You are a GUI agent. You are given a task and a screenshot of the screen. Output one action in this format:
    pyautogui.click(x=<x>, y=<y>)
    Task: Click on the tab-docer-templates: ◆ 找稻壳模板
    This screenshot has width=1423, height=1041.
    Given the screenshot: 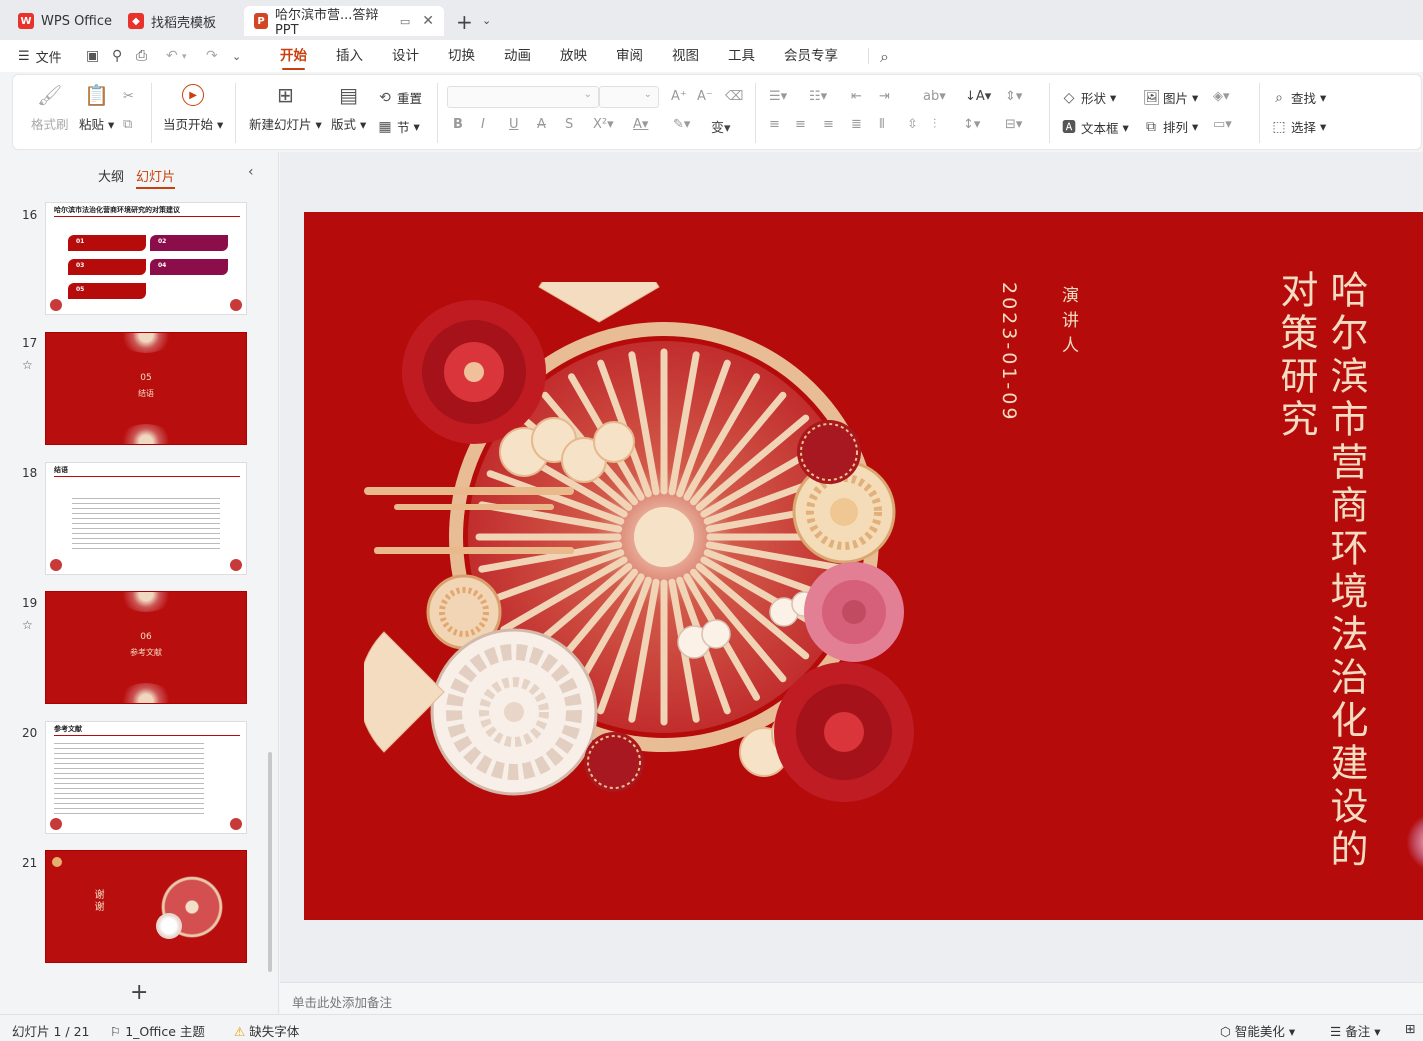 What is the action you would take?
    pyautogui.click(x=172, y=21)
    